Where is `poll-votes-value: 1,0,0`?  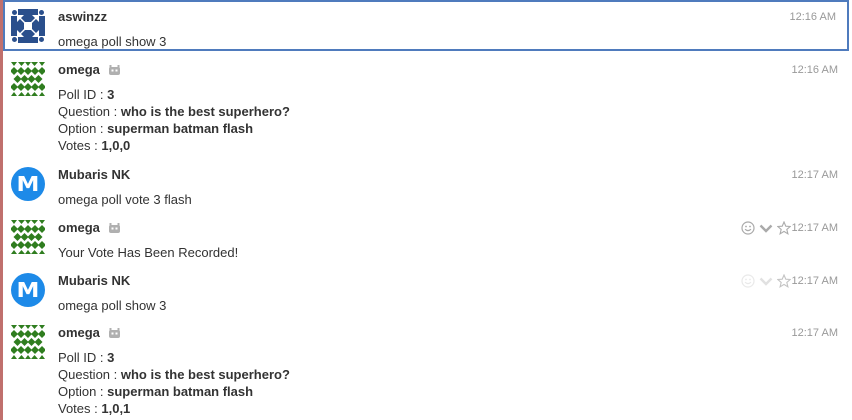 poll-votes-value: 1,0,0 is located at coordinates (116, 145).